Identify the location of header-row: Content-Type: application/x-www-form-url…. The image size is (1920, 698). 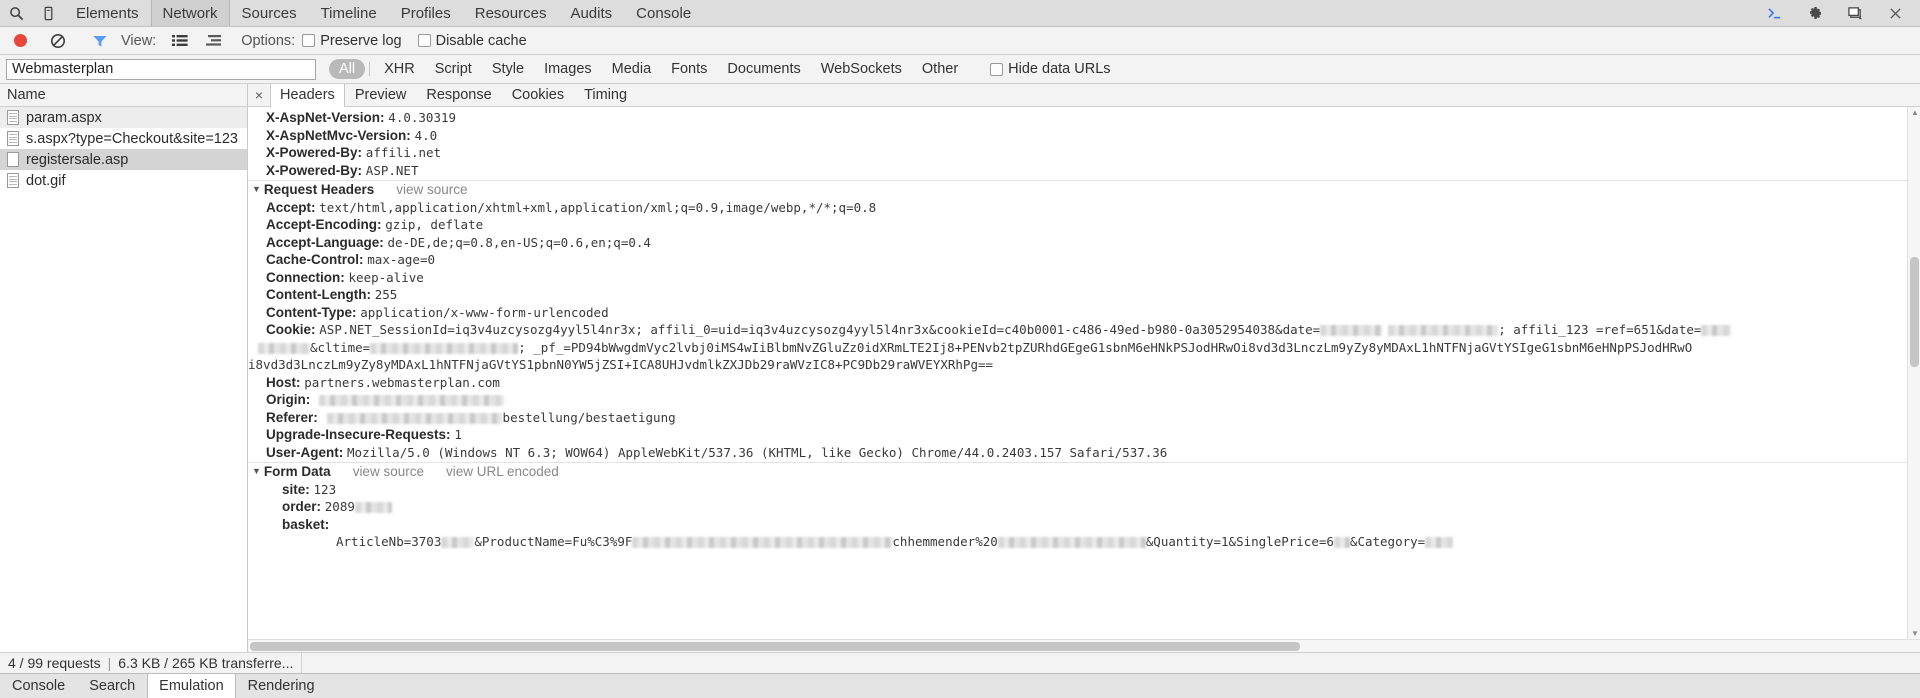
(1084, 313).